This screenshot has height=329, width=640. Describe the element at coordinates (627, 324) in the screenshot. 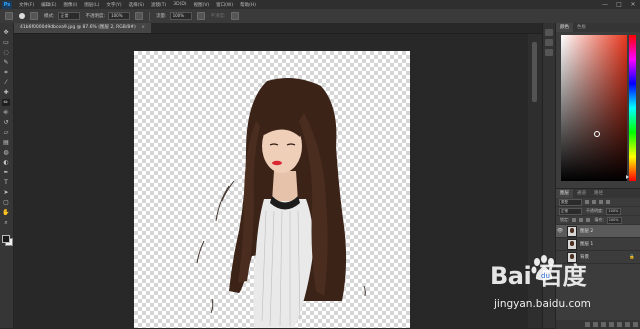

I see `new-layer-icon` at that location.